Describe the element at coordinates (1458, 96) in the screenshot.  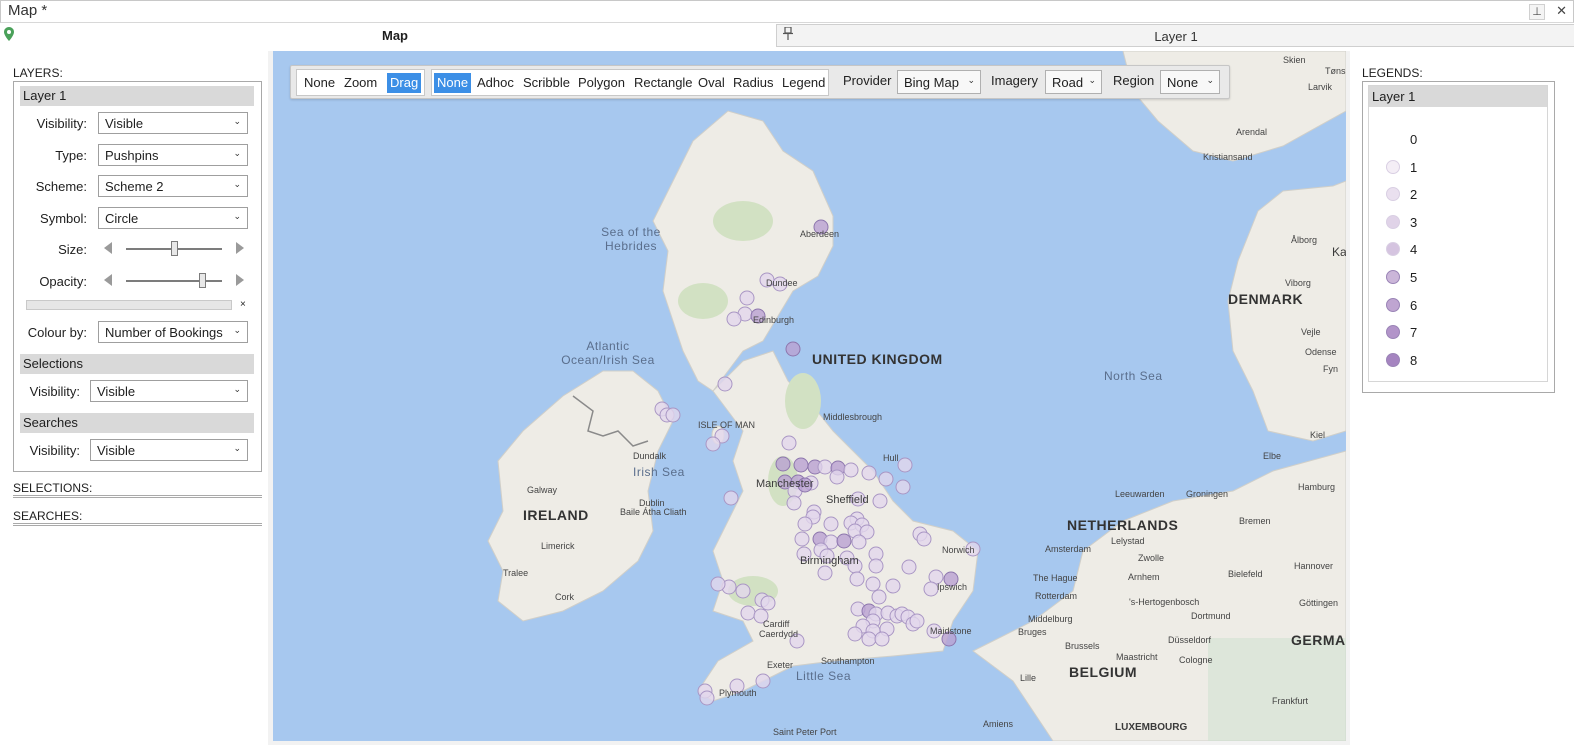
I see `legend-layer-header: Layer 1` at that location.